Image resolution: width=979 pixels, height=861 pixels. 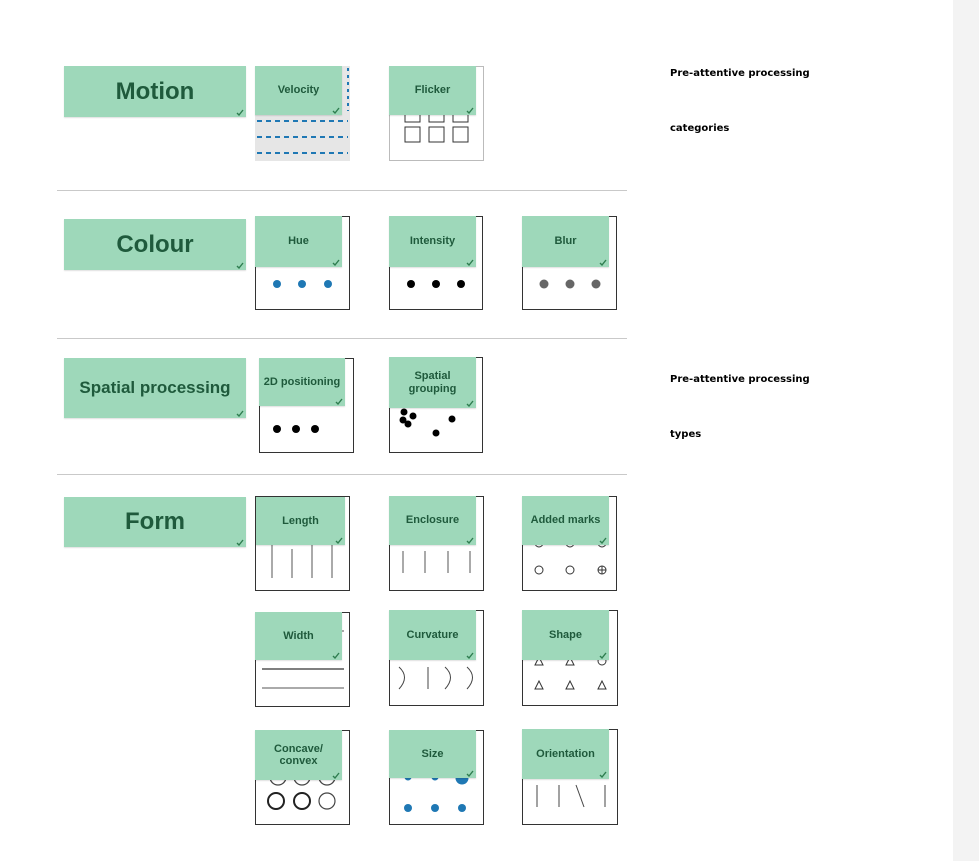 I want to click on item-enclosure: Enclosure, so click(x=432, y=520).